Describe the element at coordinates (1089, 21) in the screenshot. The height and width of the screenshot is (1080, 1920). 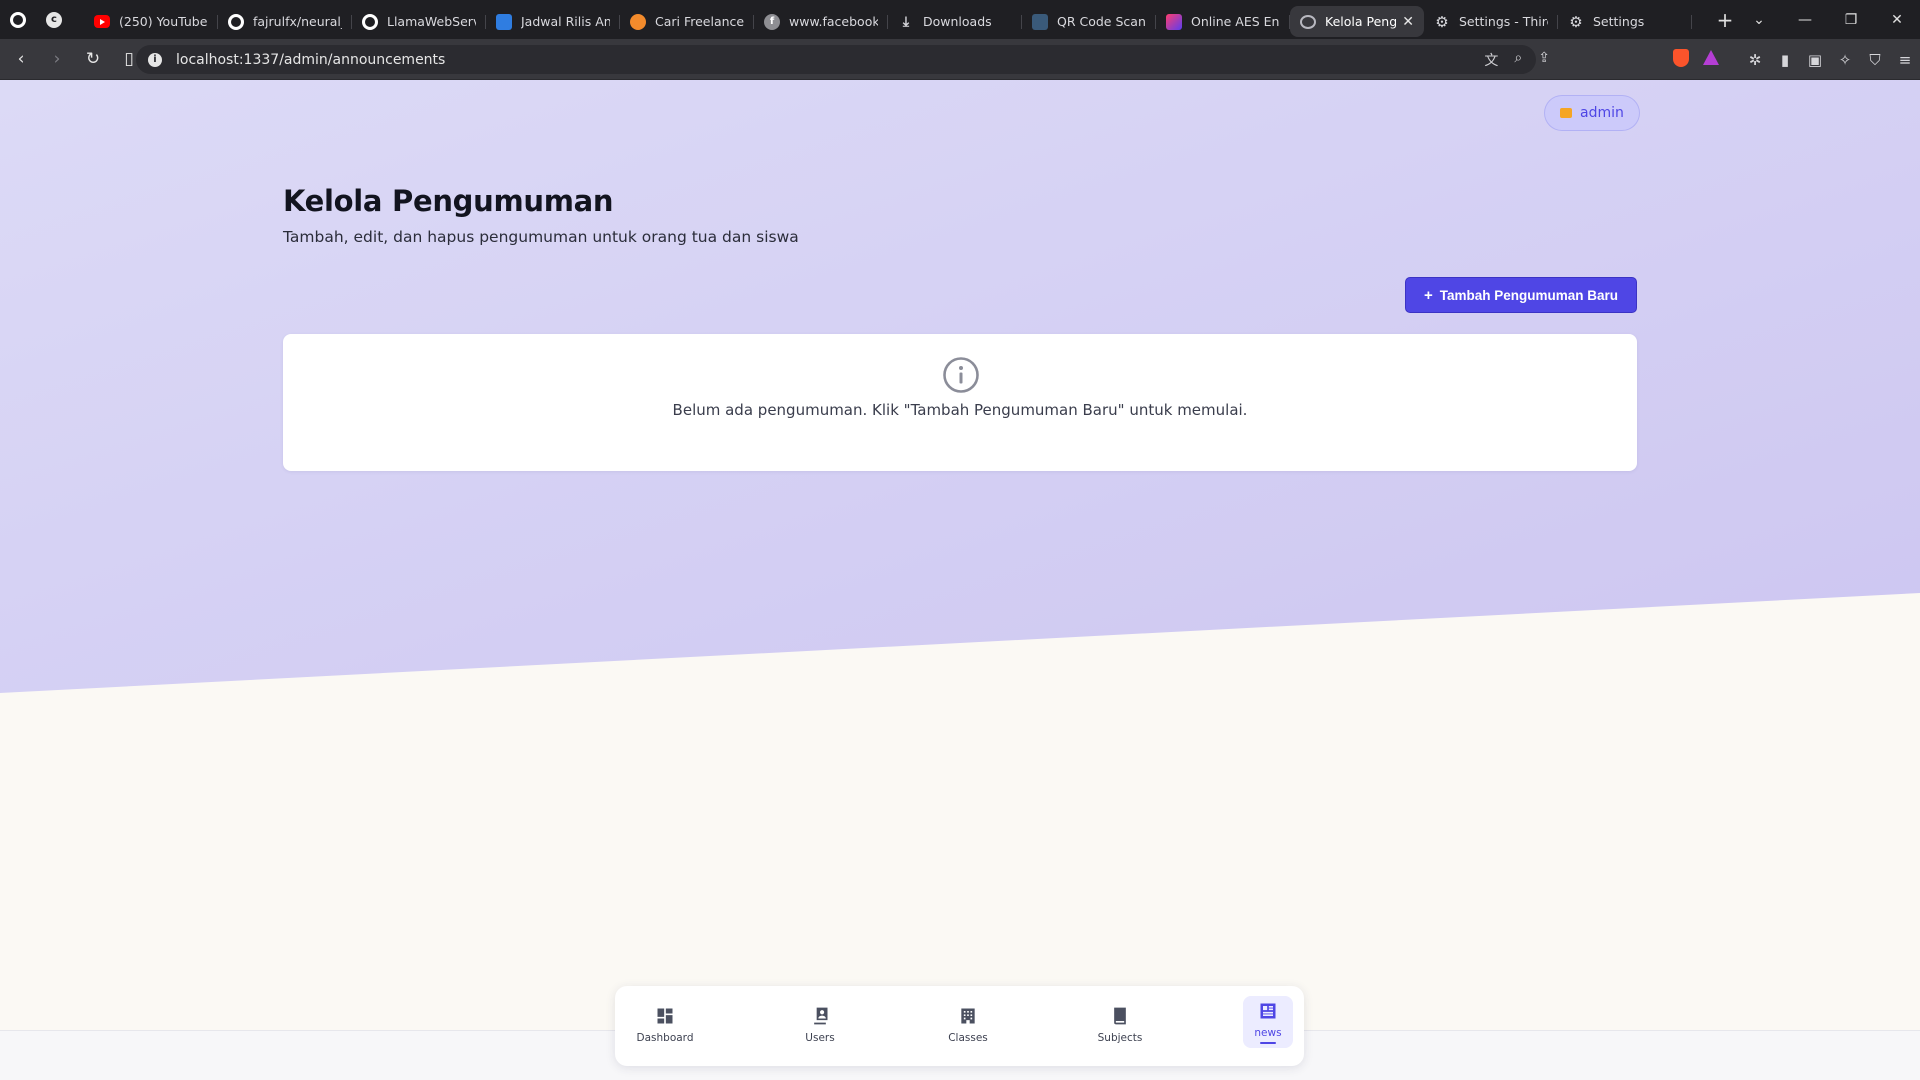
I see `browser-tab: QR Code Scann` at that location.